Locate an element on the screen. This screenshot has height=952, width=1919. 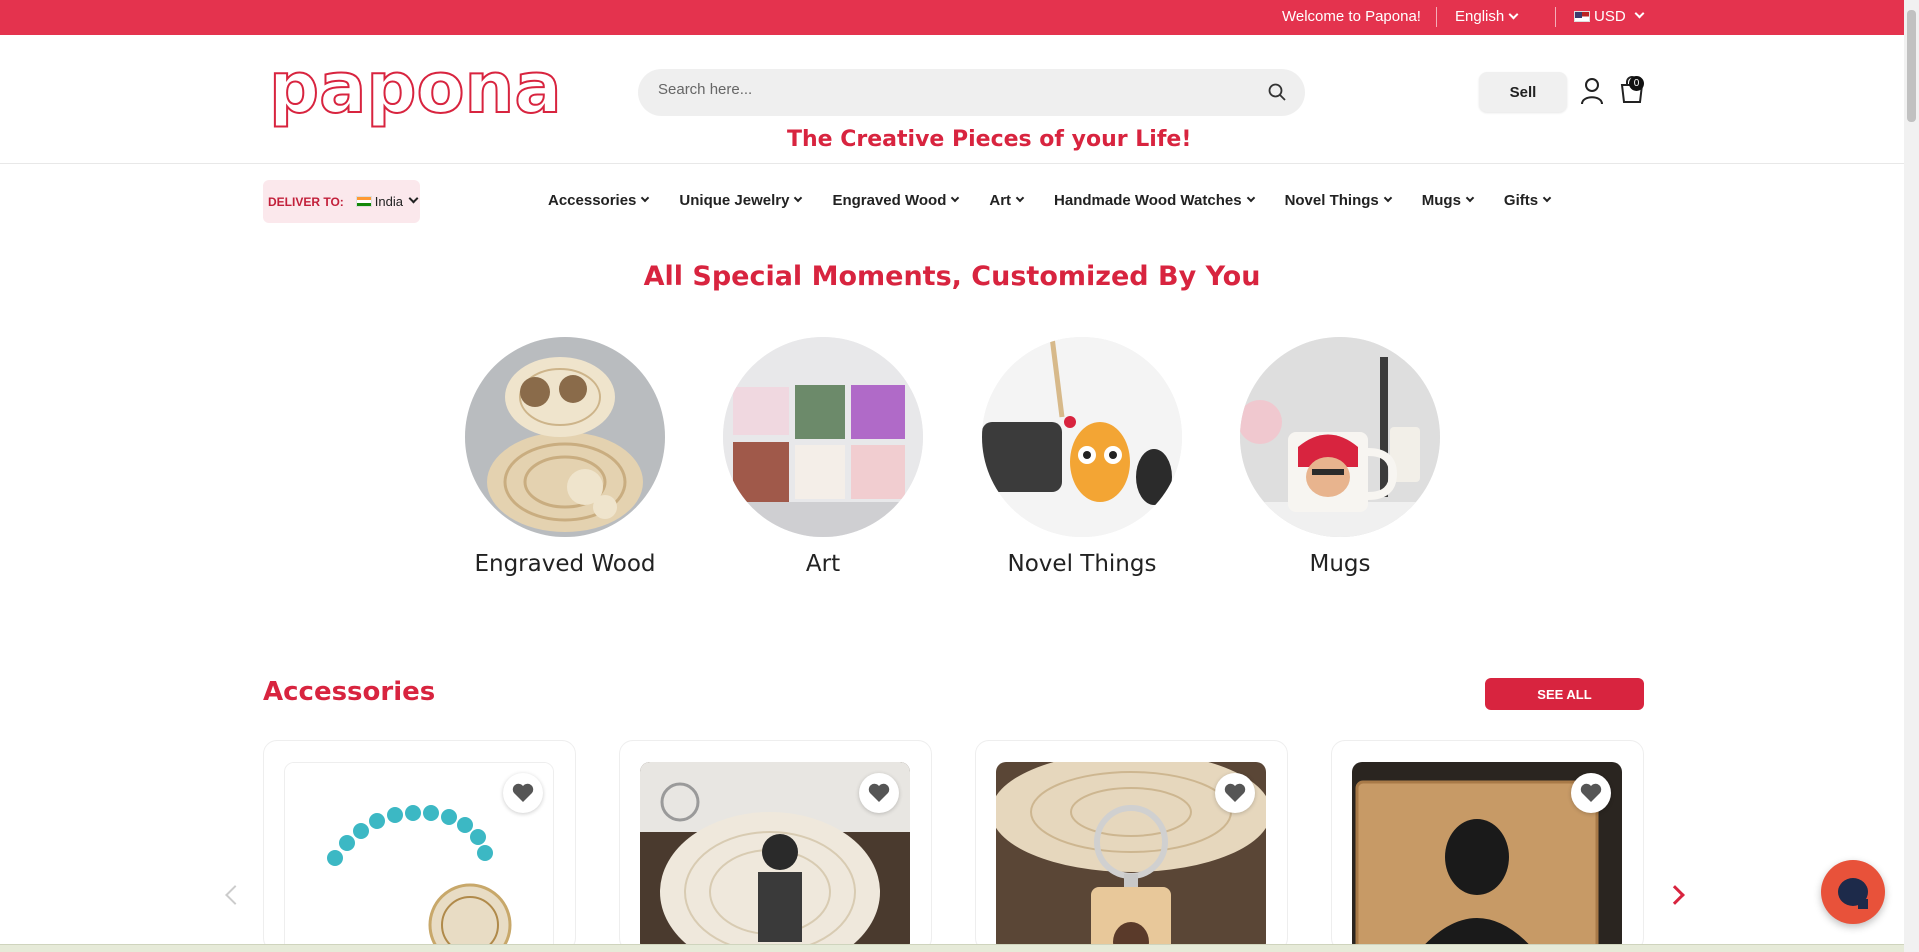
nav-item-engraved-wood: Engraved Wood is located at coordinates (896, 200).